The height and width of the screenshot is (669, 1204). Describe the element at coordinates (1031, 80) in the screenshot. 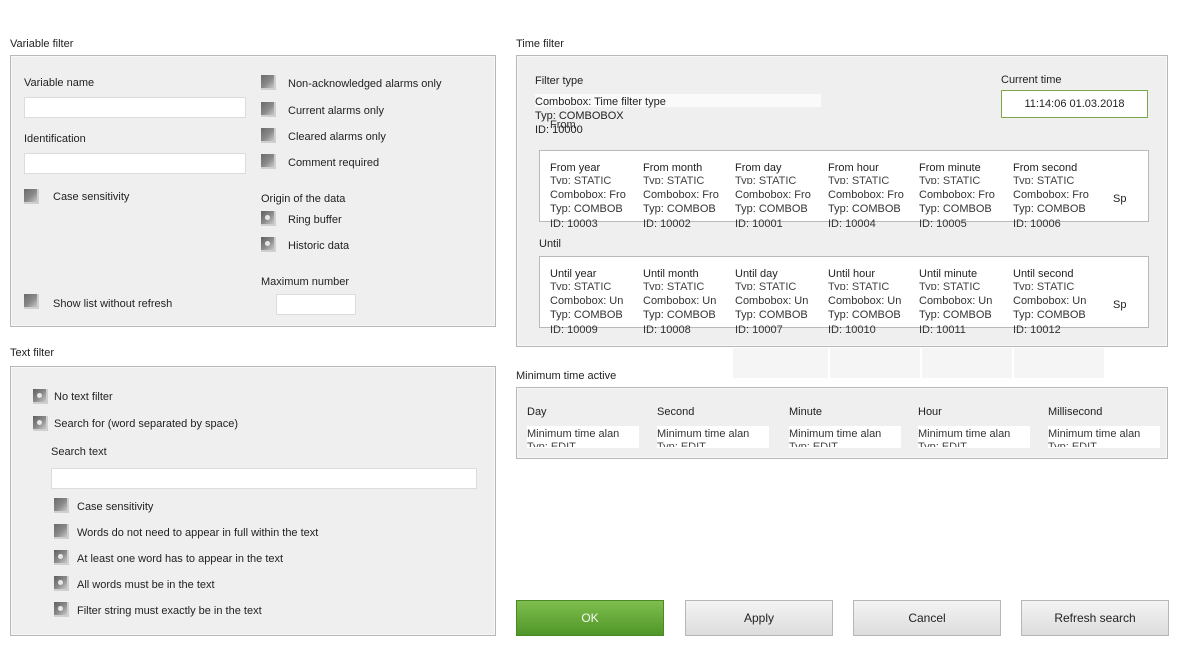

I see `current-time-label: Current time` at that location.